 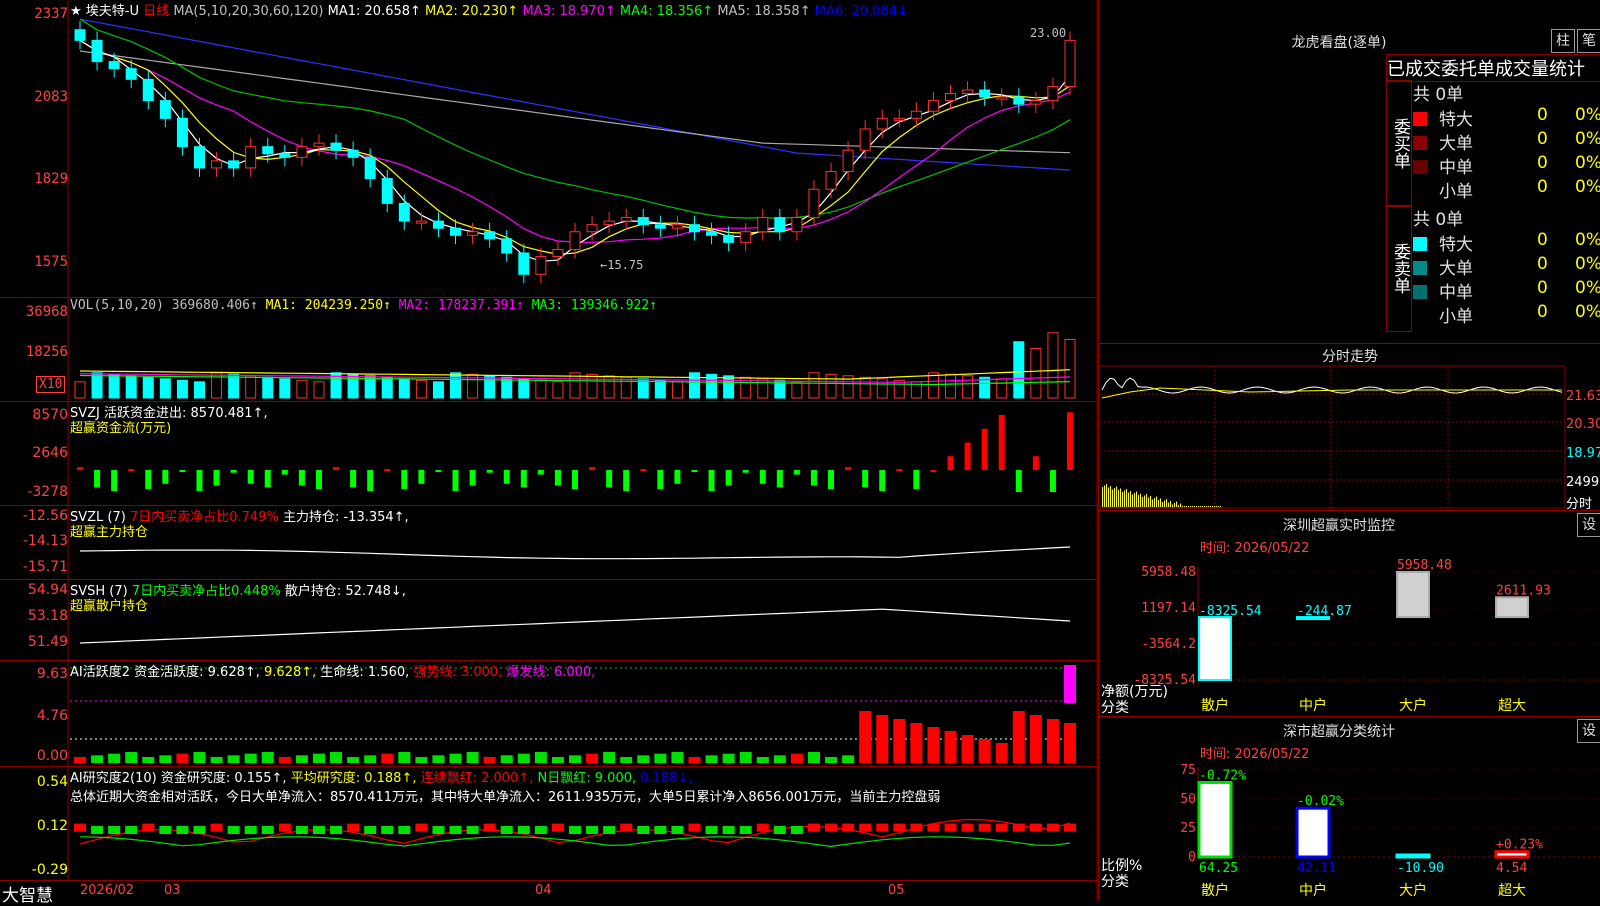 I want to click on ma2-value: MA2: 20.230↑, so click(x=472, y=11).